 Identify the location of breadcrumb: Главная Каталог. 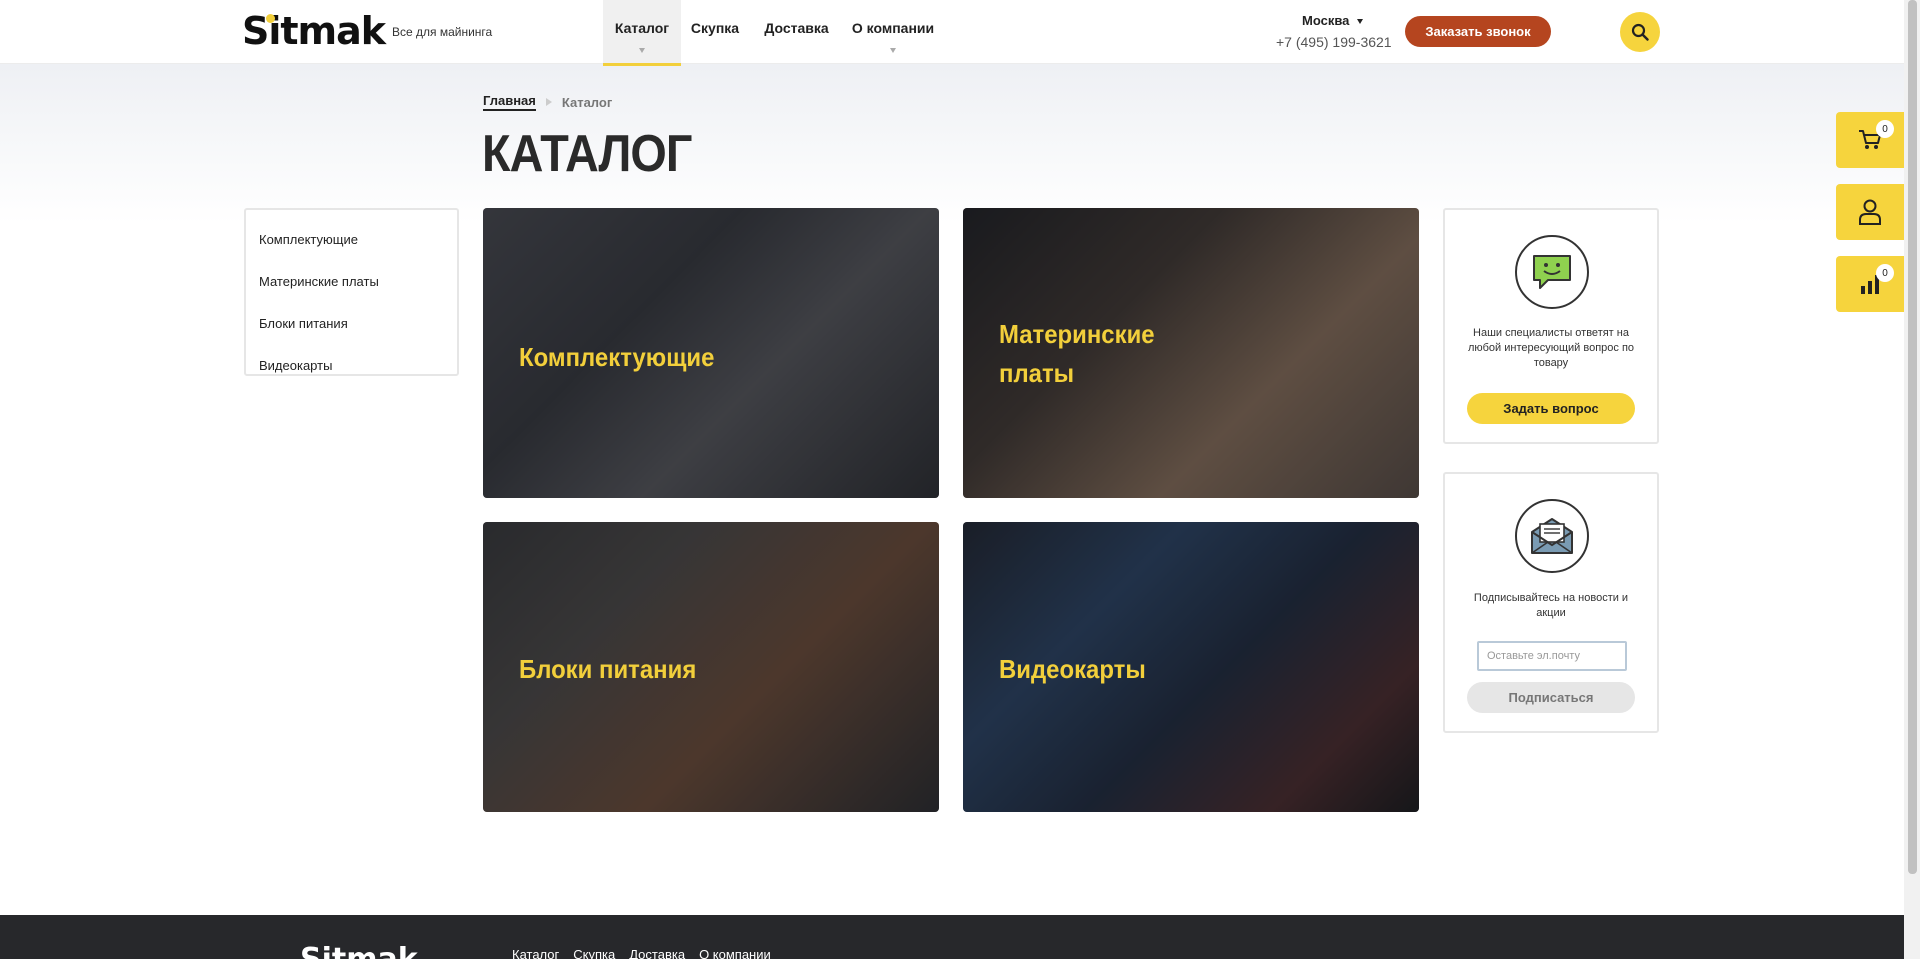
(547, 102).